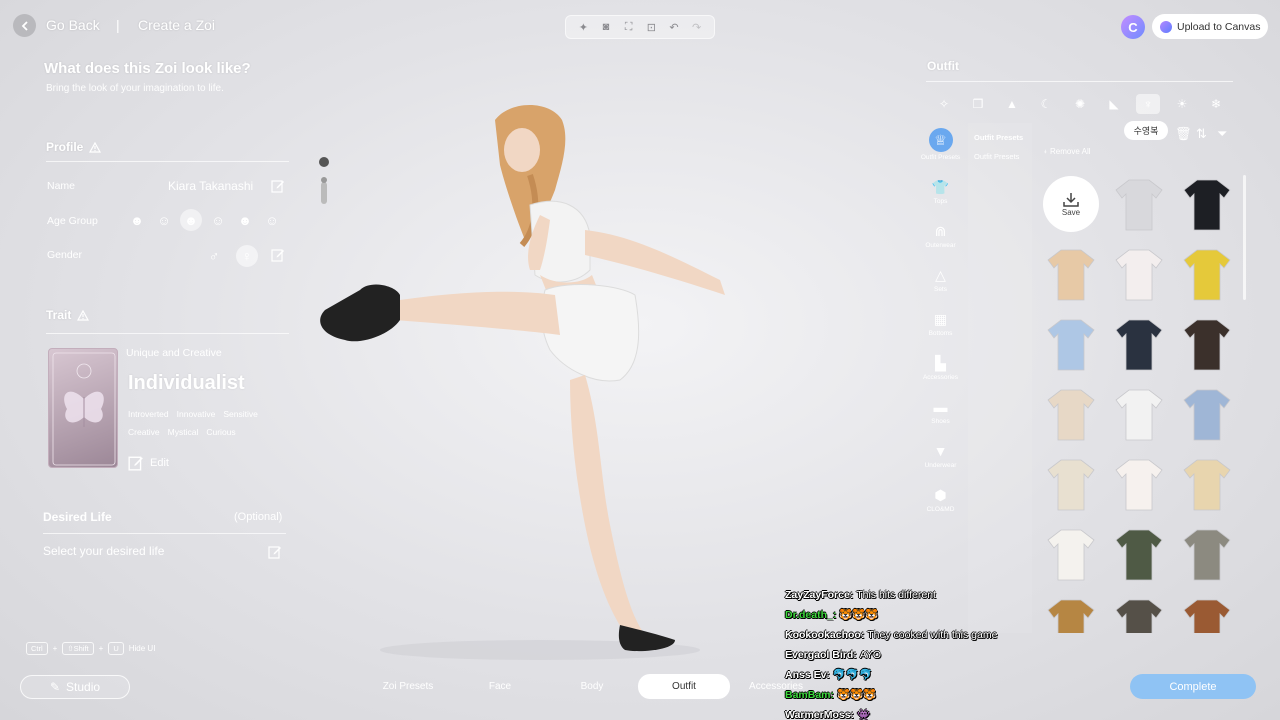 The image size is (1280, 720). What do you see at coordinates (651, 27) in the screenshot?
I see `focus-icon: ⊡` at bounding box center [651, 27].